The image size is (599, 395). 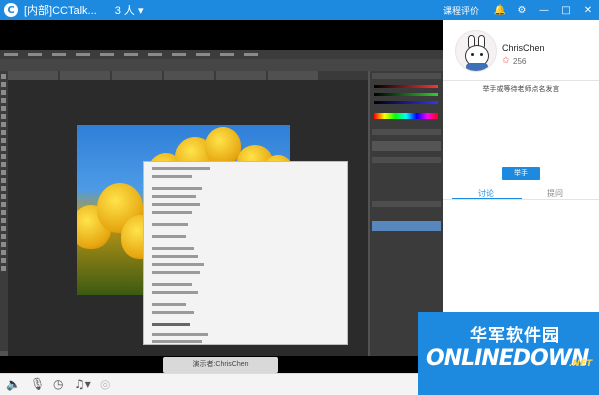 What do you see at coordinates (521, 173) in the screenshot?
I see `hand-raise-button: 举手` at bounding box center [521, 173].